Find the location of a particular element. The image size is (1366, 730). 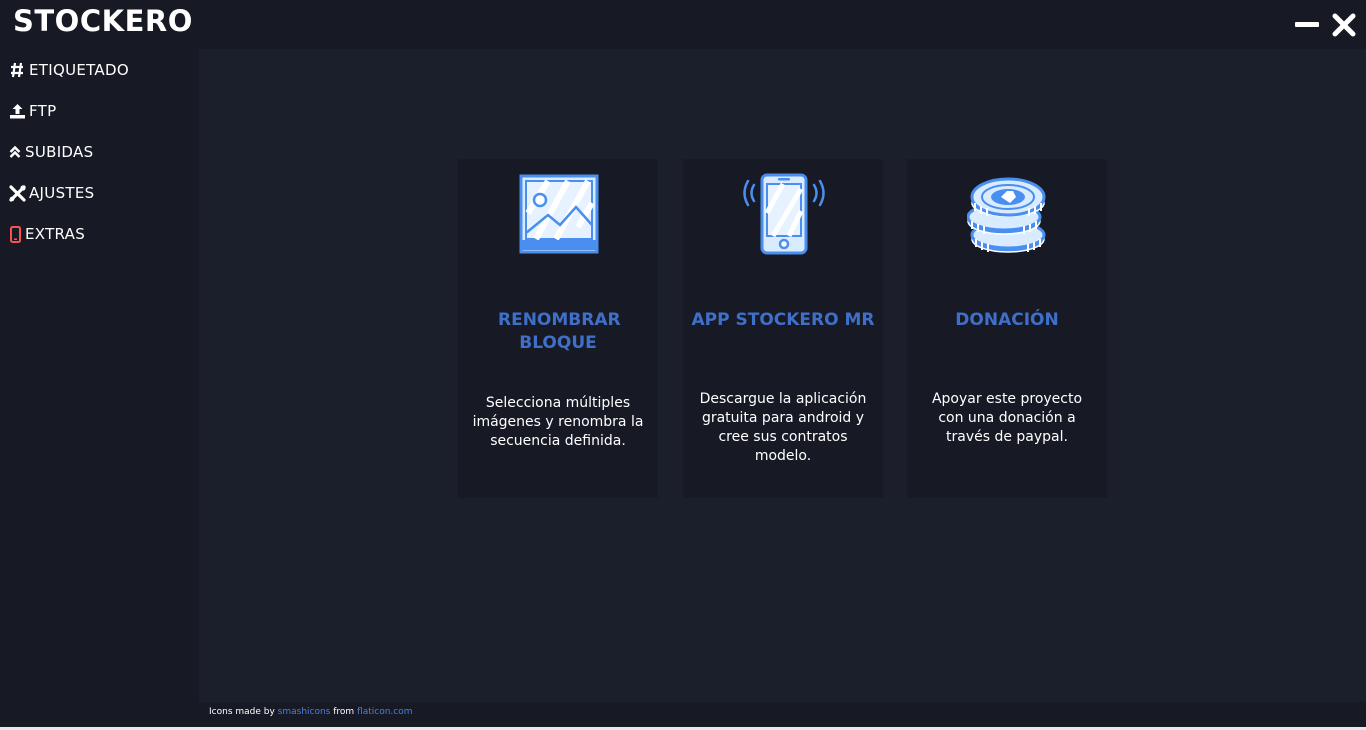

sidebar-item-label: AJUSTES is located at coordinates (62, 193).